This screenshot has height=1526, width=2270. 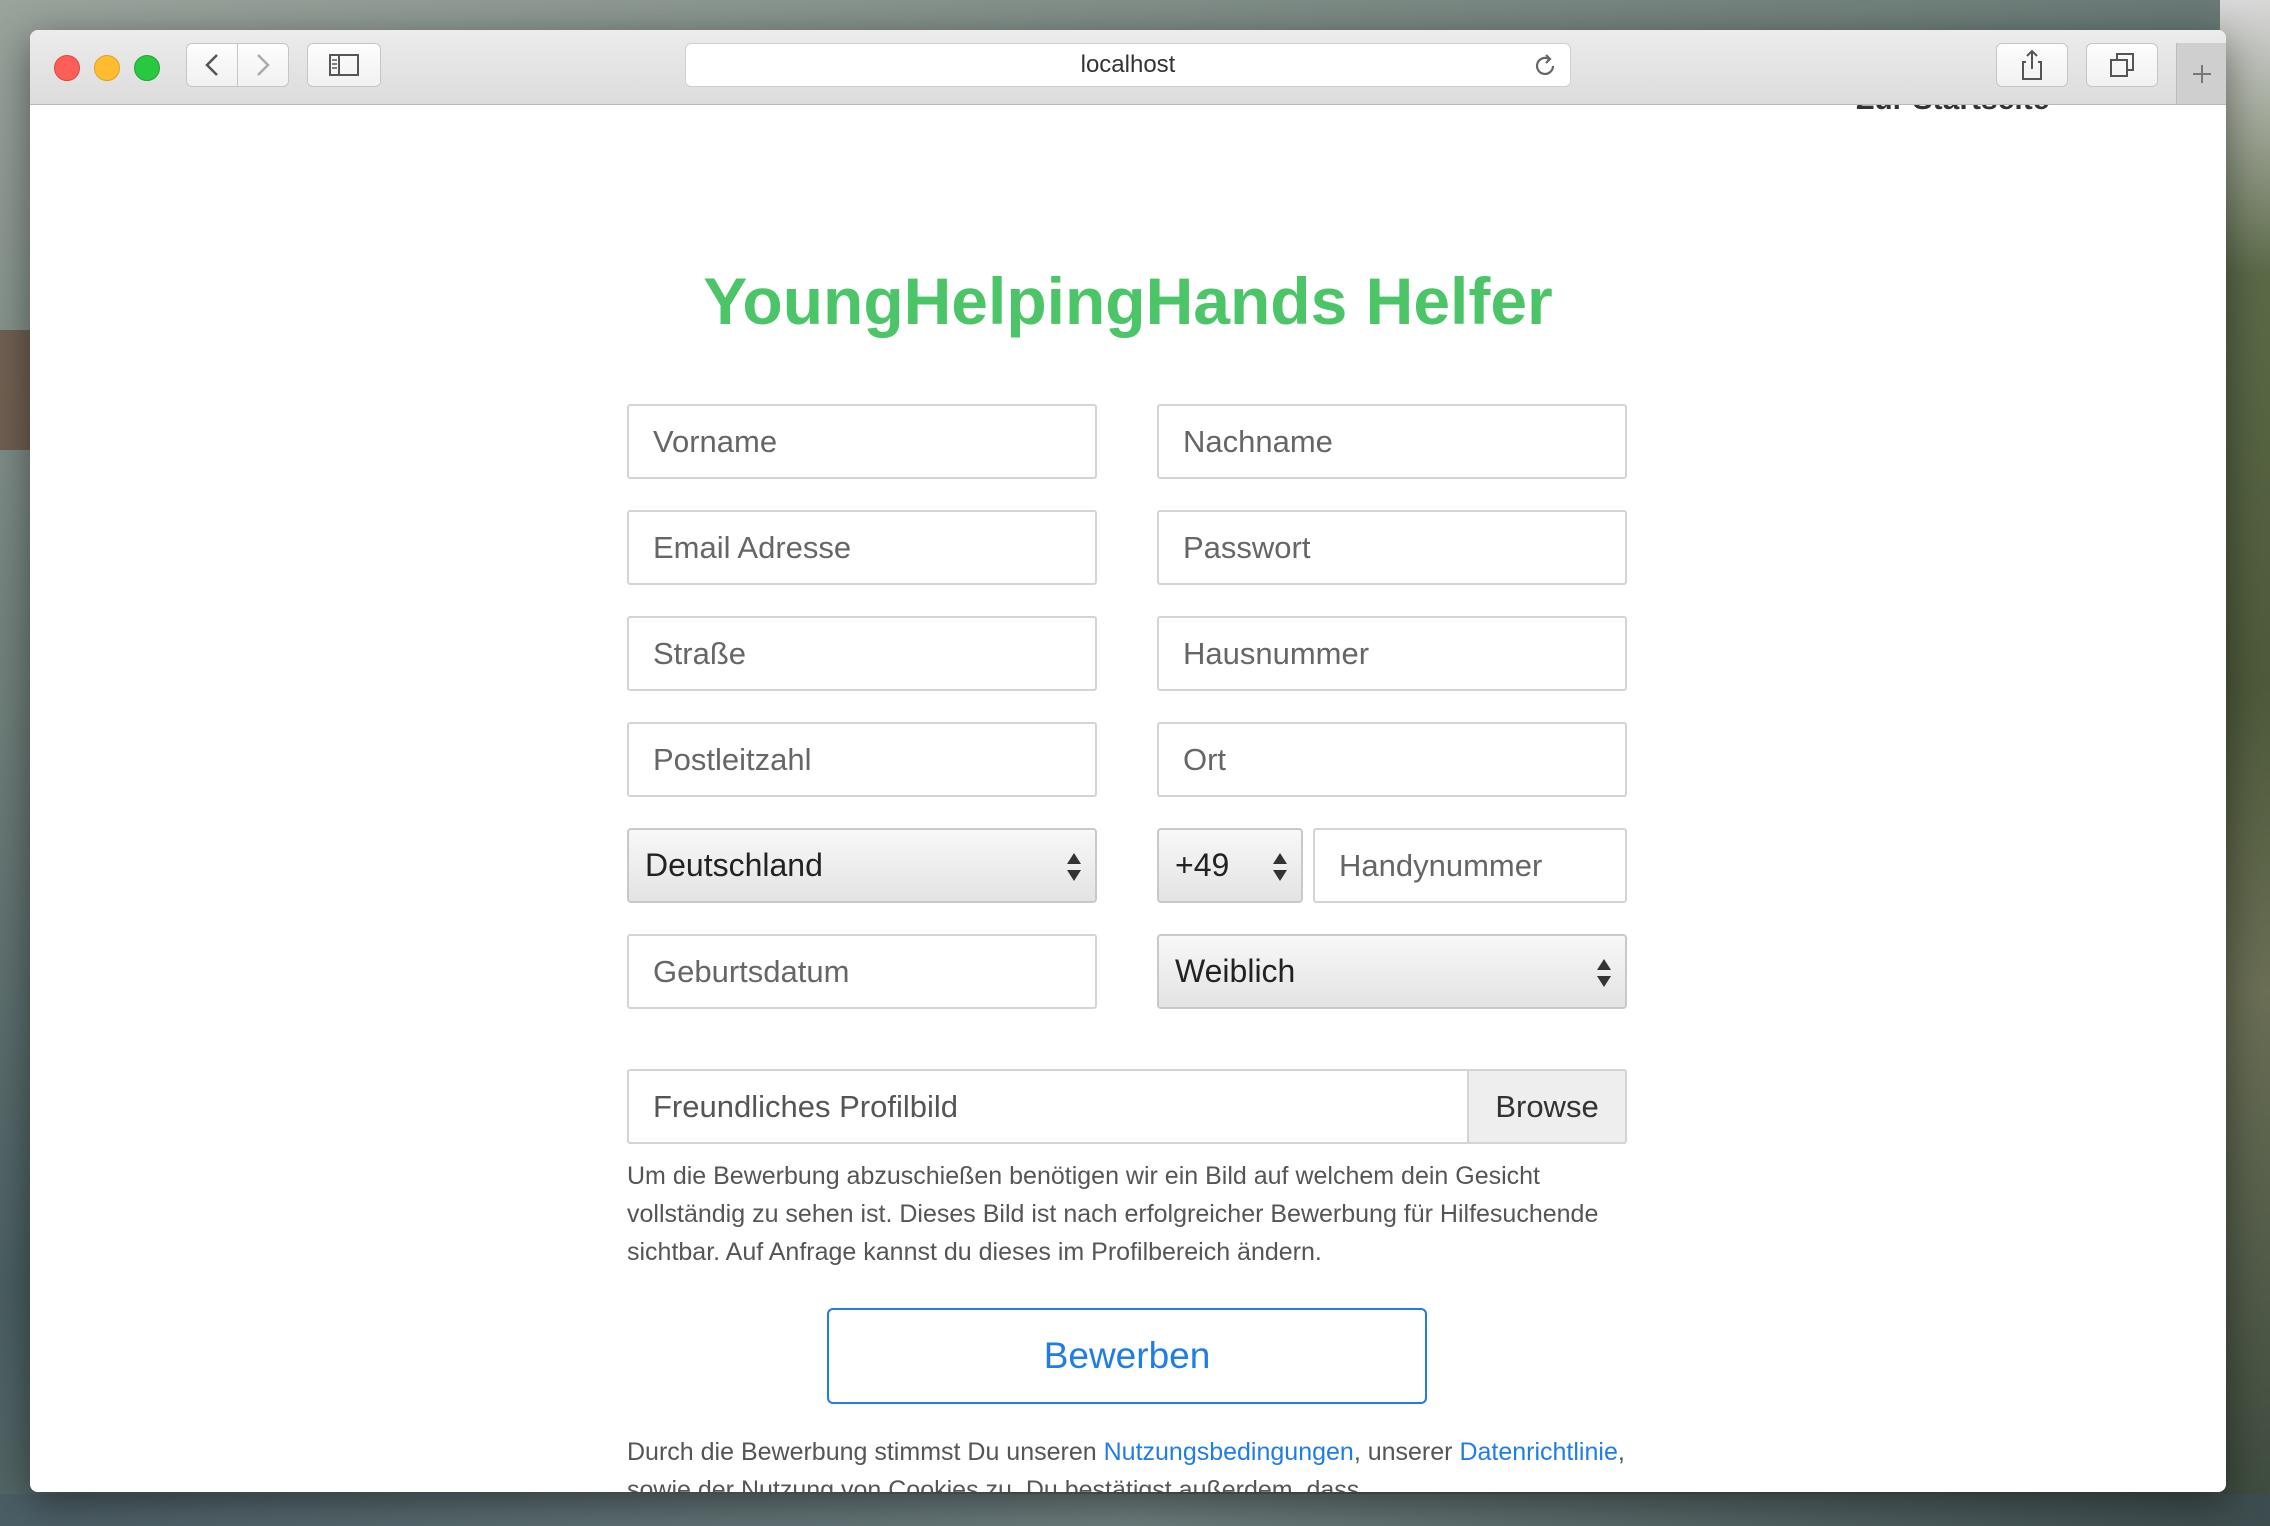 I want to click on share-icon, so click(x=2032, y=64).